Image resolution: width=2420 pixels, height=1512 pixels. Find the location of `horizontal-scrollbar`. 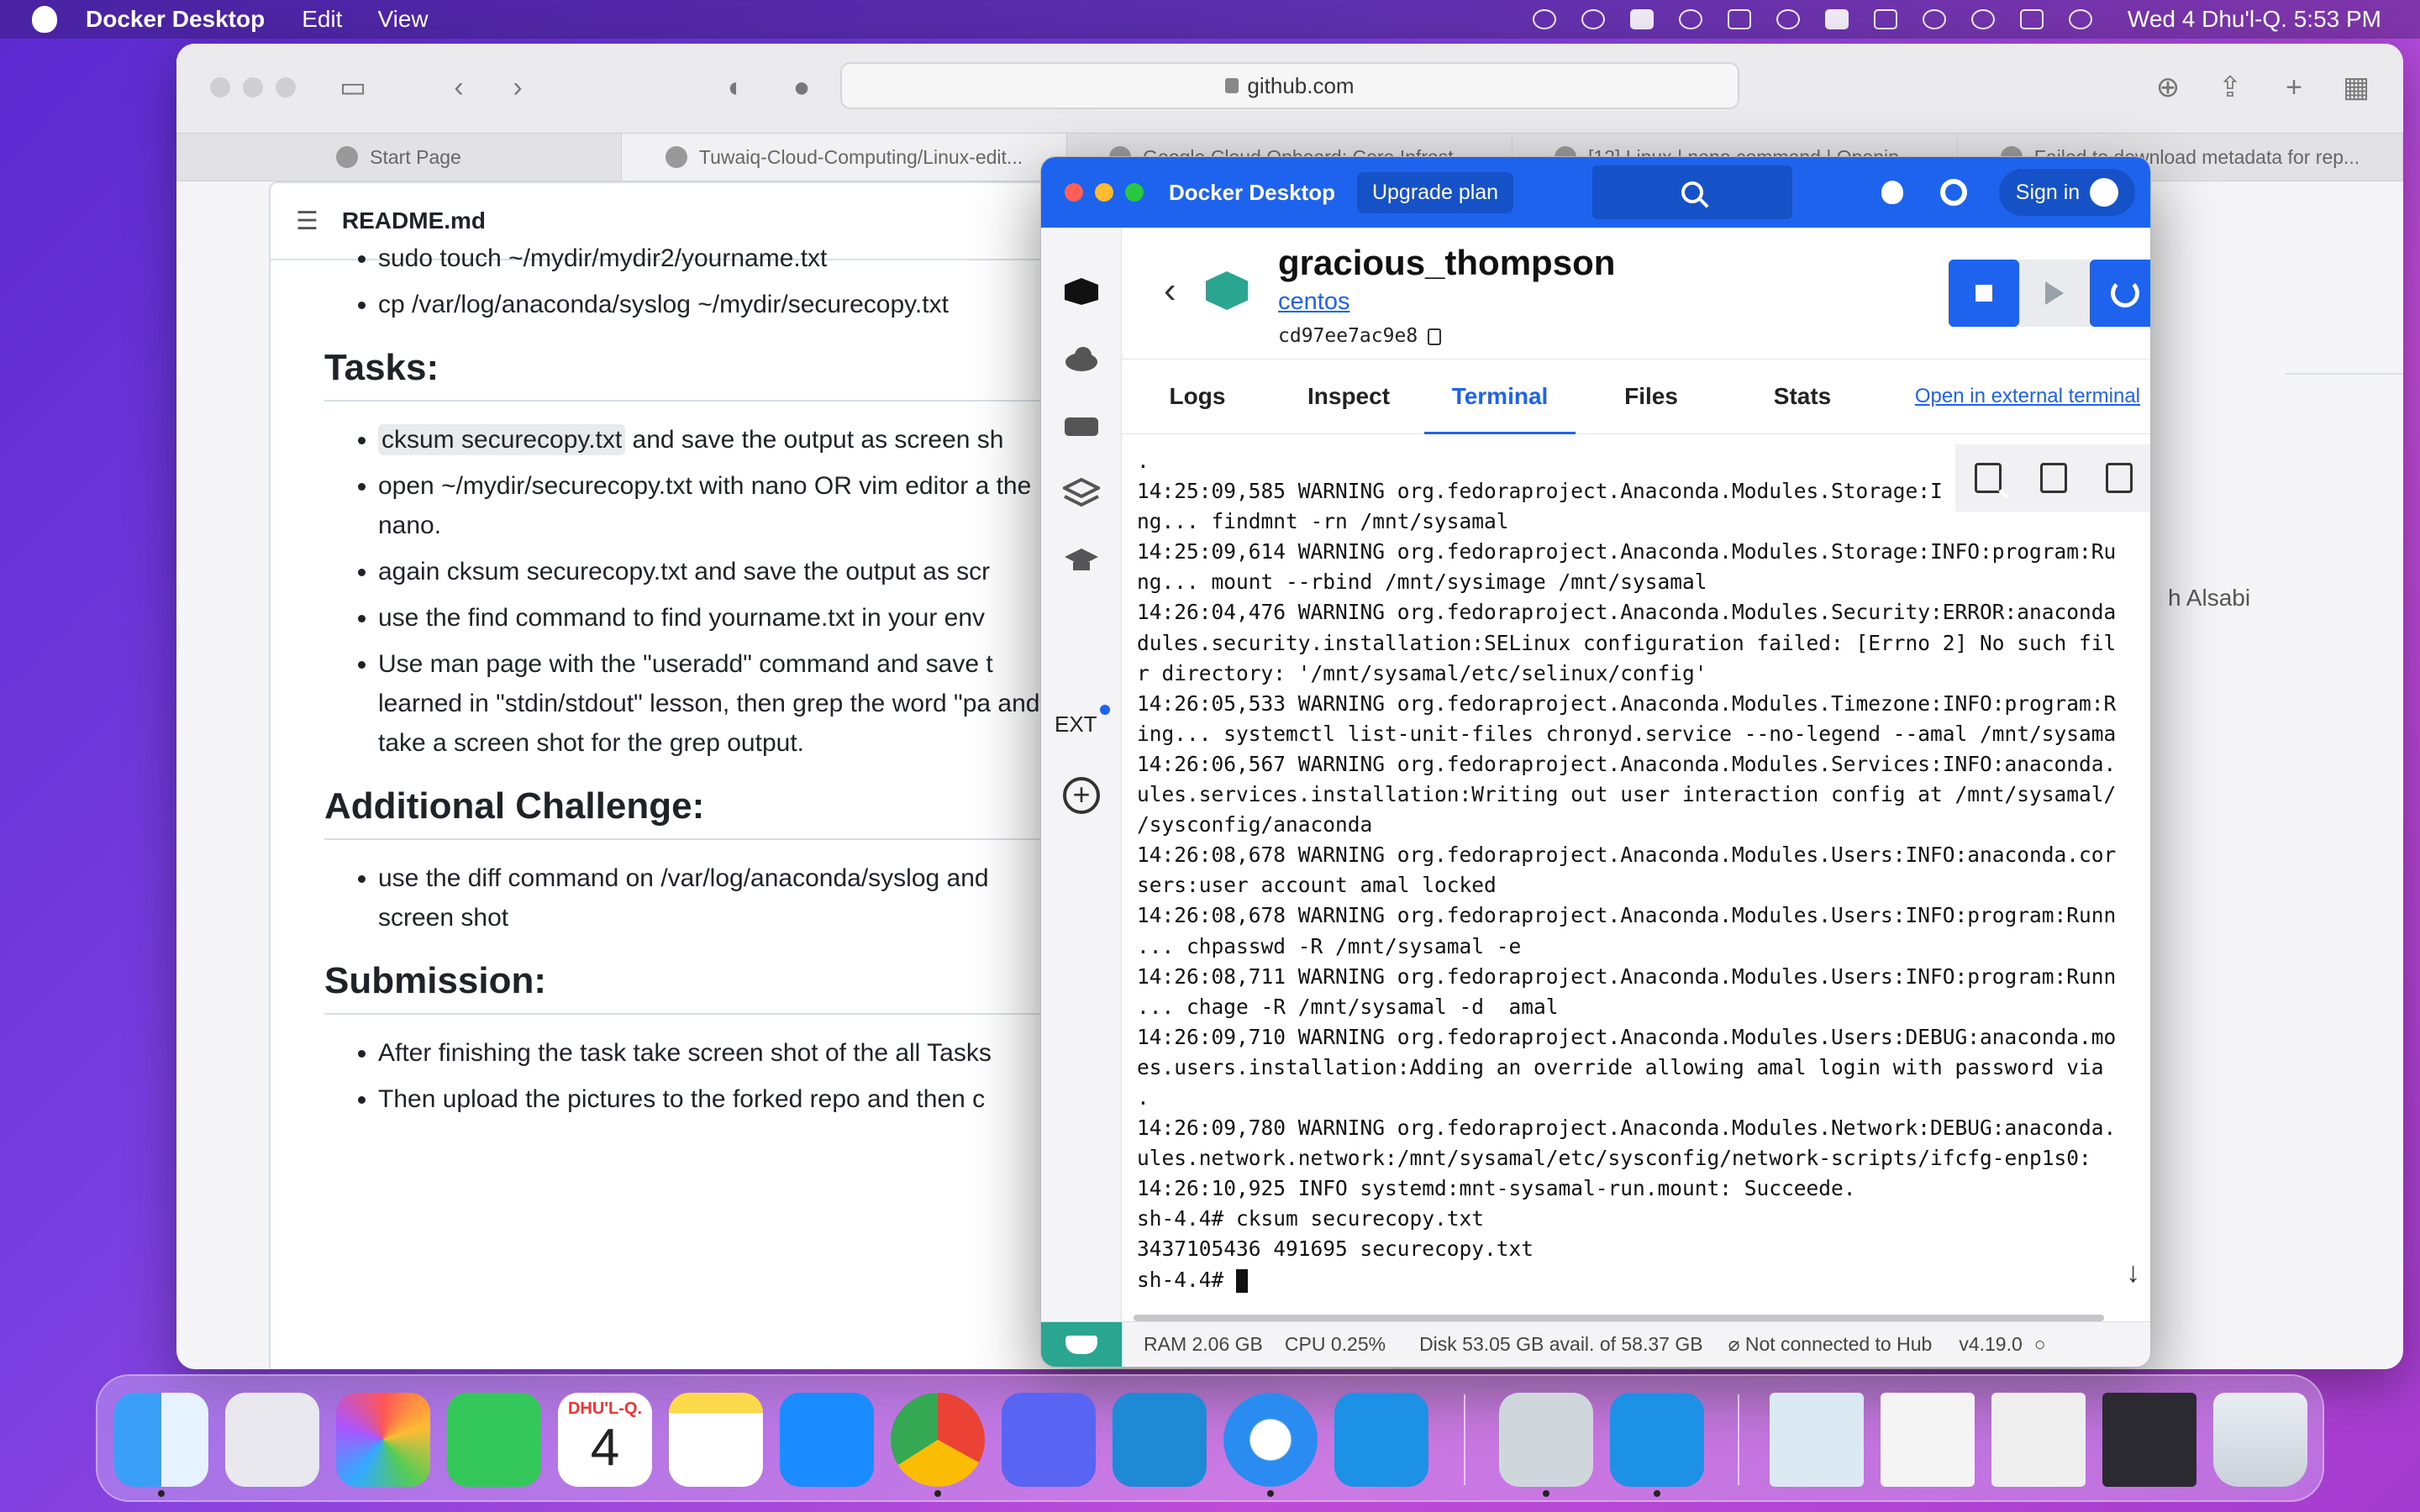

horizontal-scrollbar is located at coordinates (1619, 1318).